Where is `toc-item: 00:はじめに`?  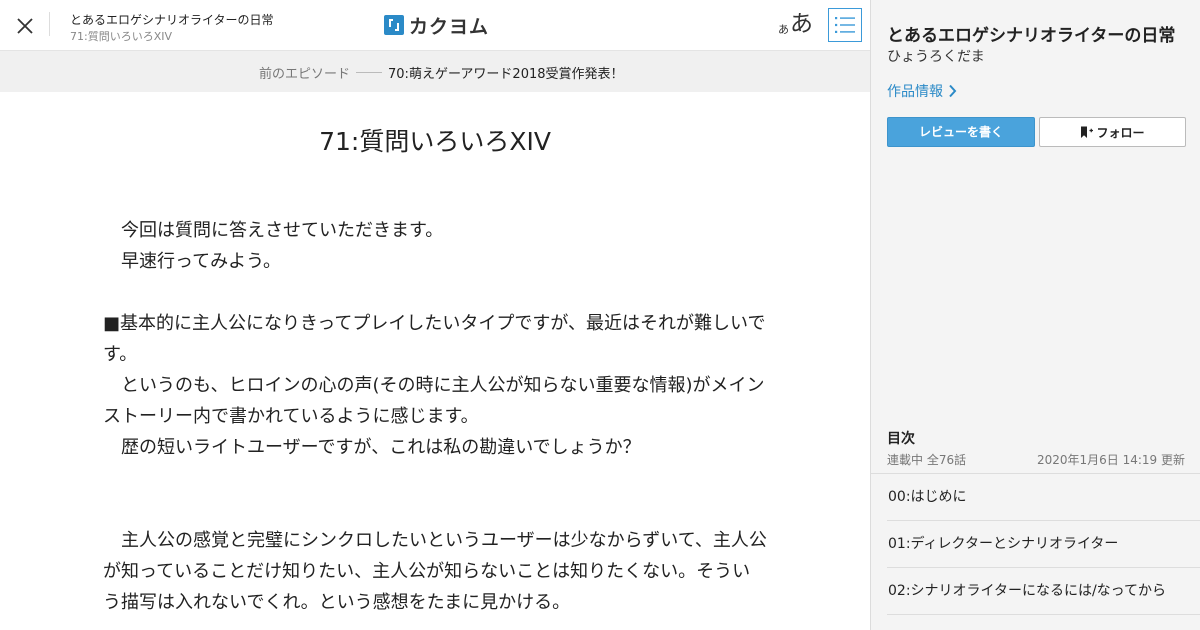 toc-item: 00:はじめに is located at coordinates (1043, 497).